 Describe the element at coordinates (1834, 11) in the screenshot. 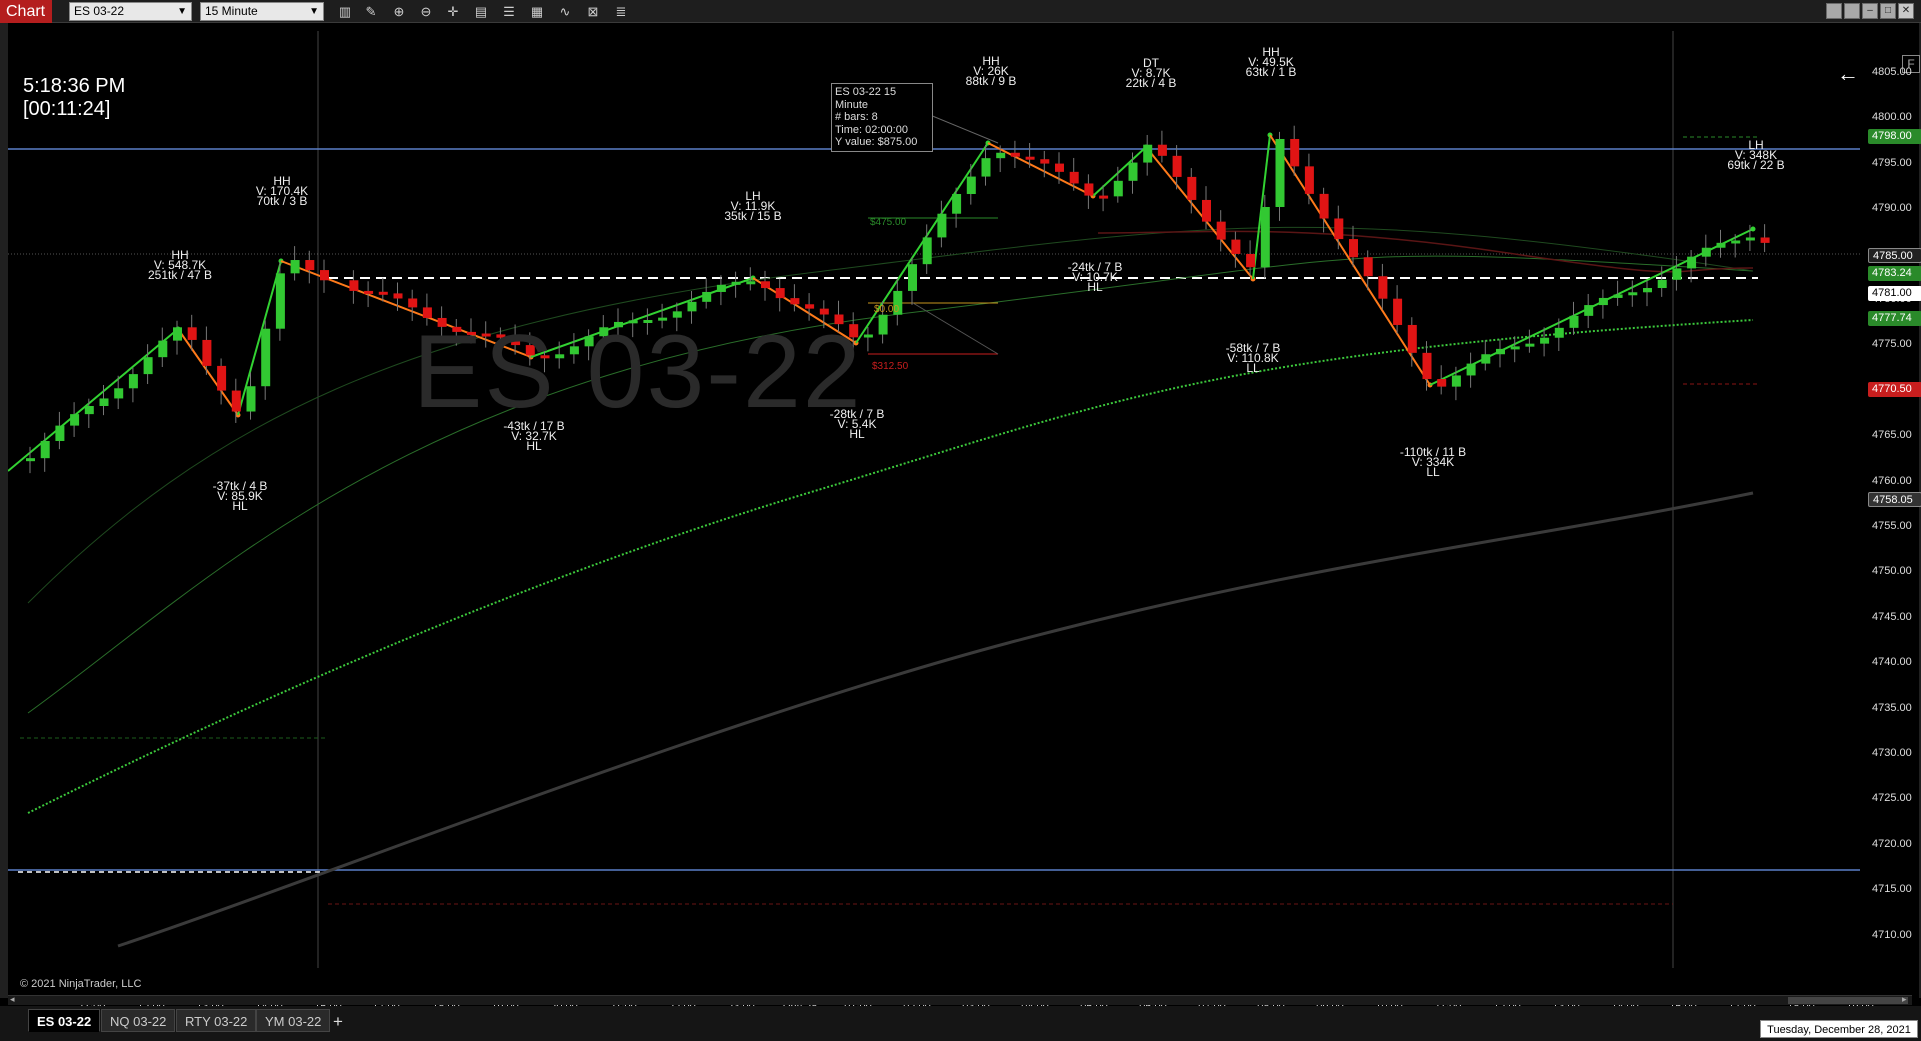

I see `tile-icon` at that location.